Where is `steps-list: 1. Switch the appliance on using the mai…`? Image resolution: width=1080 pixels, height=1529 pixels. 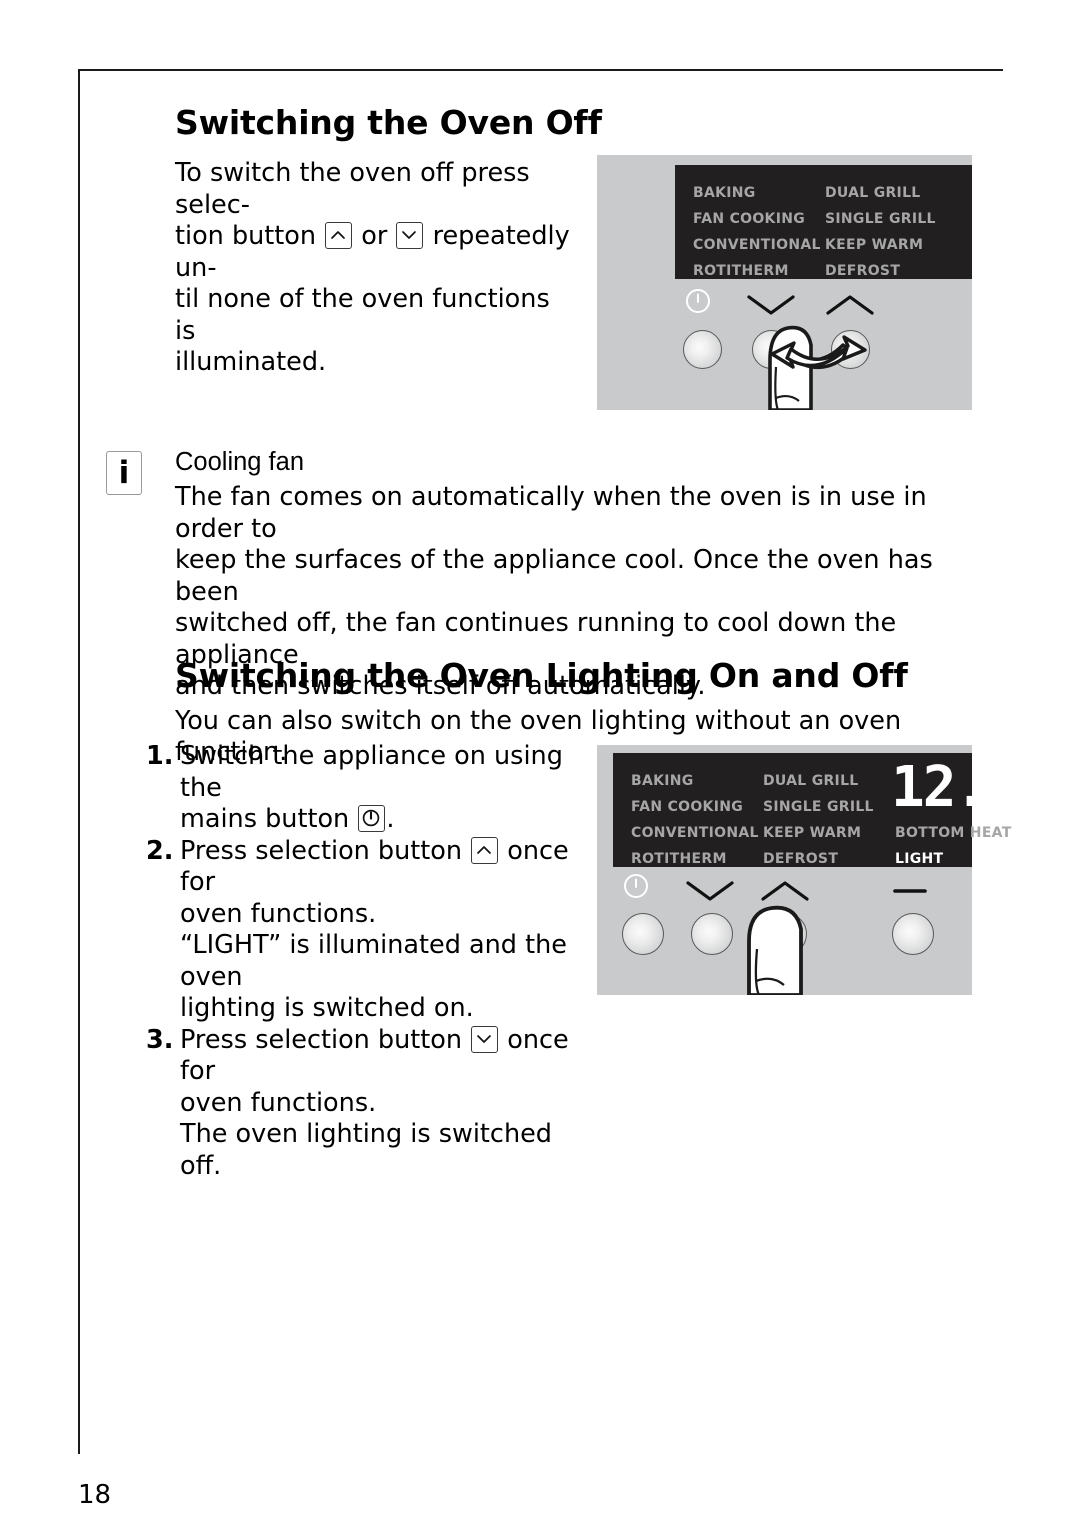 steps-list: 1. Switch the appliance on using the mai… is located at coordinates (366, 961).